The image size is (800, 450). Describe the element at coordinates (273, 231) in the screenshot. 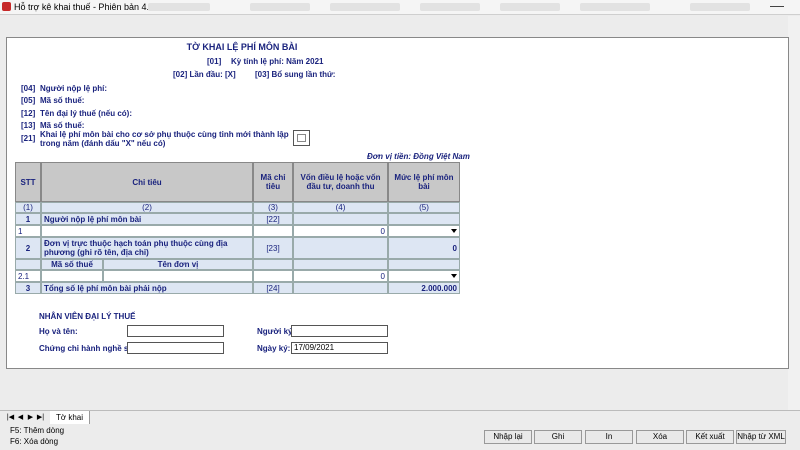

I see `row1-detail-code` at that location.